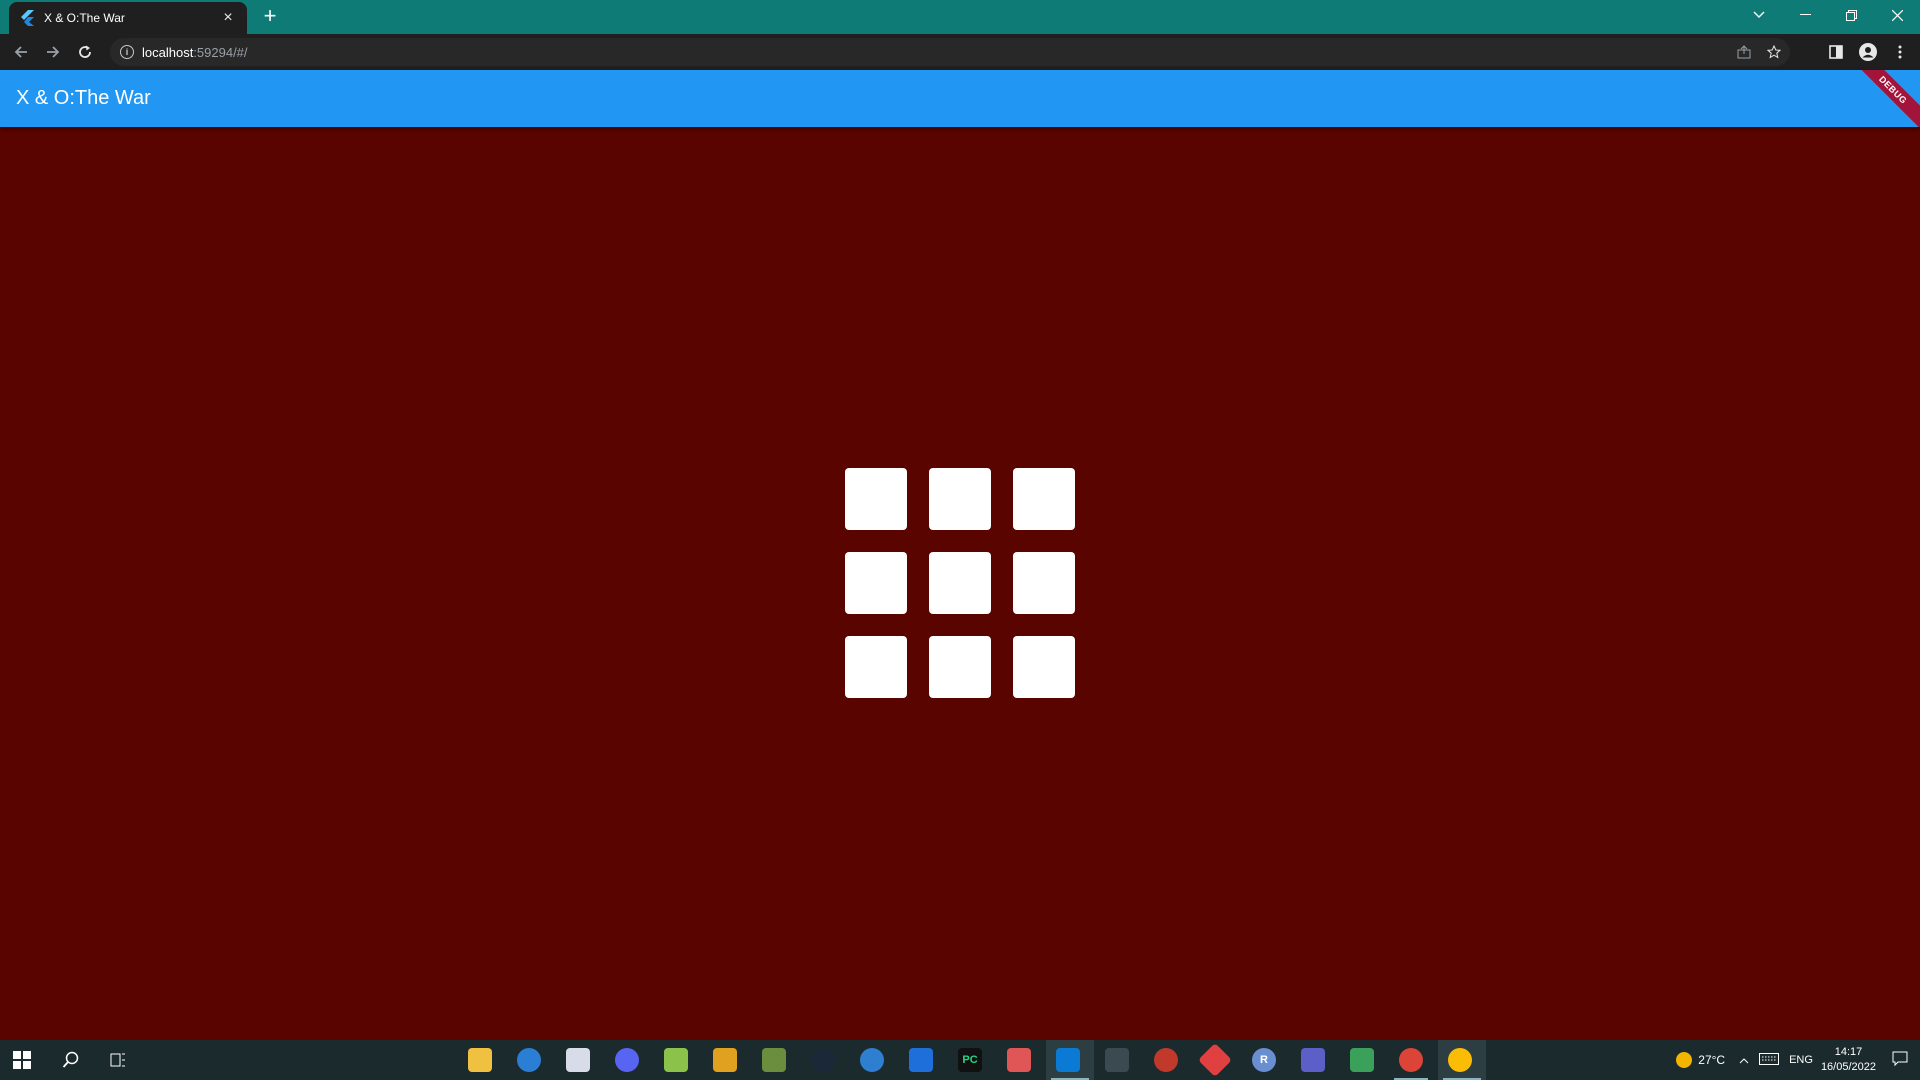 The height and width of the screenshot is (1080, 1920). I want to click on reload-icon, so click(85, 52).